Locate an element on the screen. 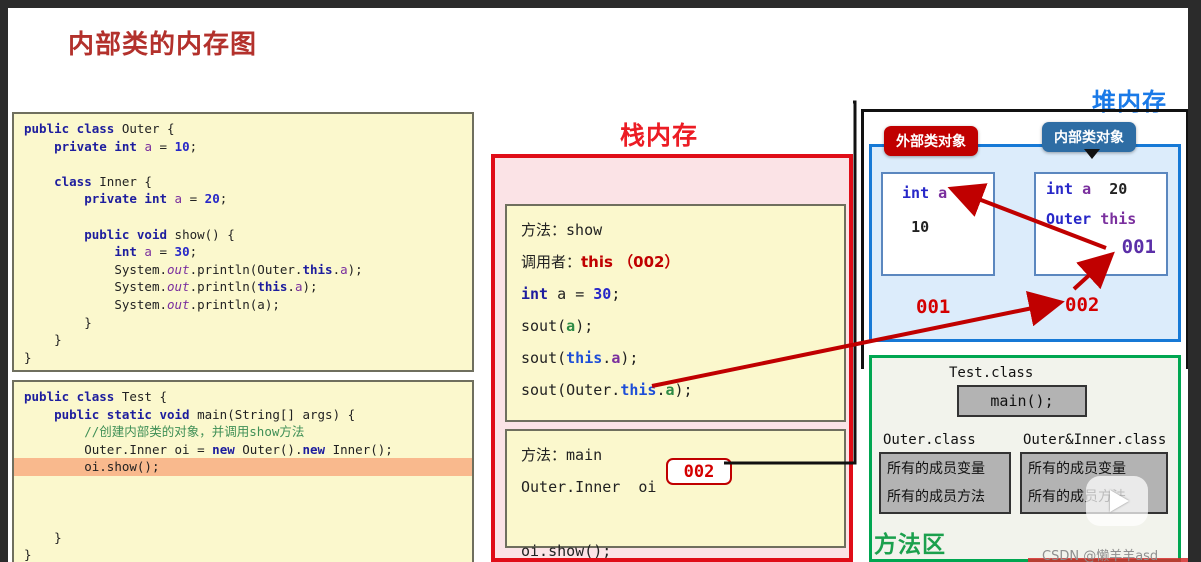 Image resolution: width=1201 pixels, height=562 pixels. class-member-main: main(); is located at coordinates (1022, 401).